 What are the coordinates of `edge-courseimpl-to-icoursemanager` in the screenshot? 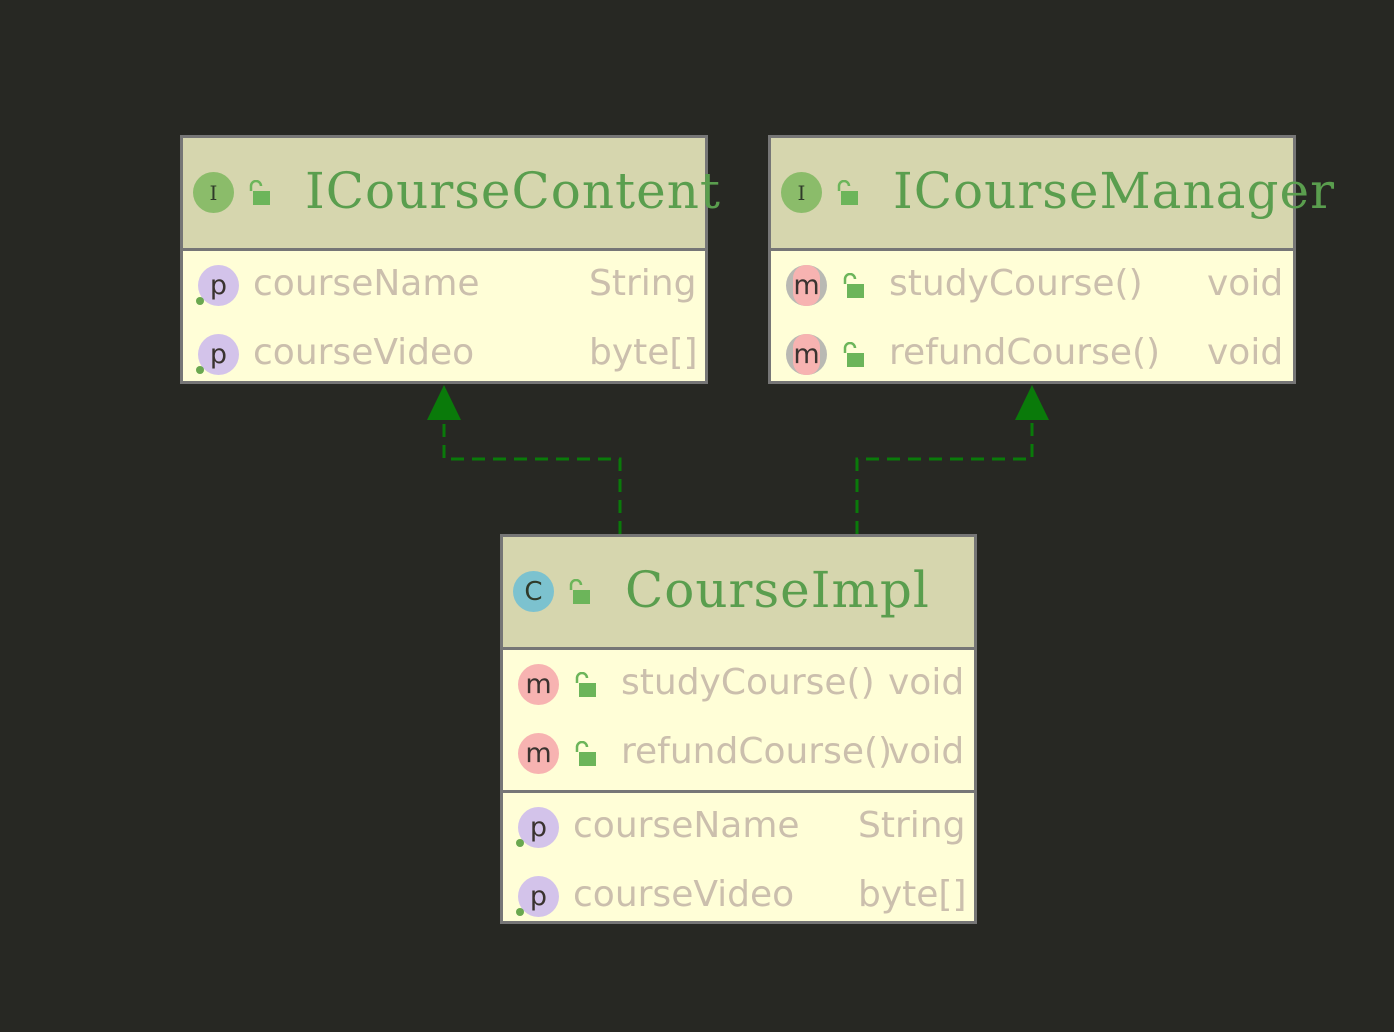 It's located at (944, 476).